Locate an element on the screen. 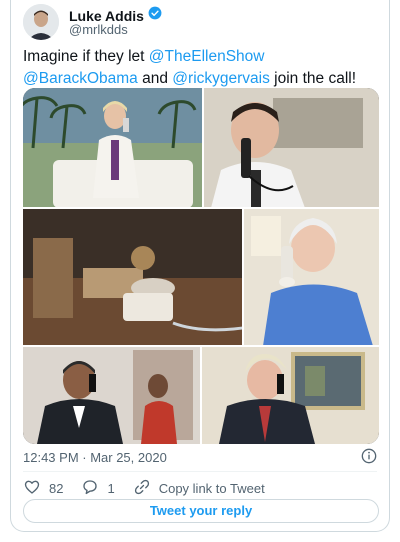 The width and height of the screenshot is (400, 542). info-icon is located at coordinates (369, 456).